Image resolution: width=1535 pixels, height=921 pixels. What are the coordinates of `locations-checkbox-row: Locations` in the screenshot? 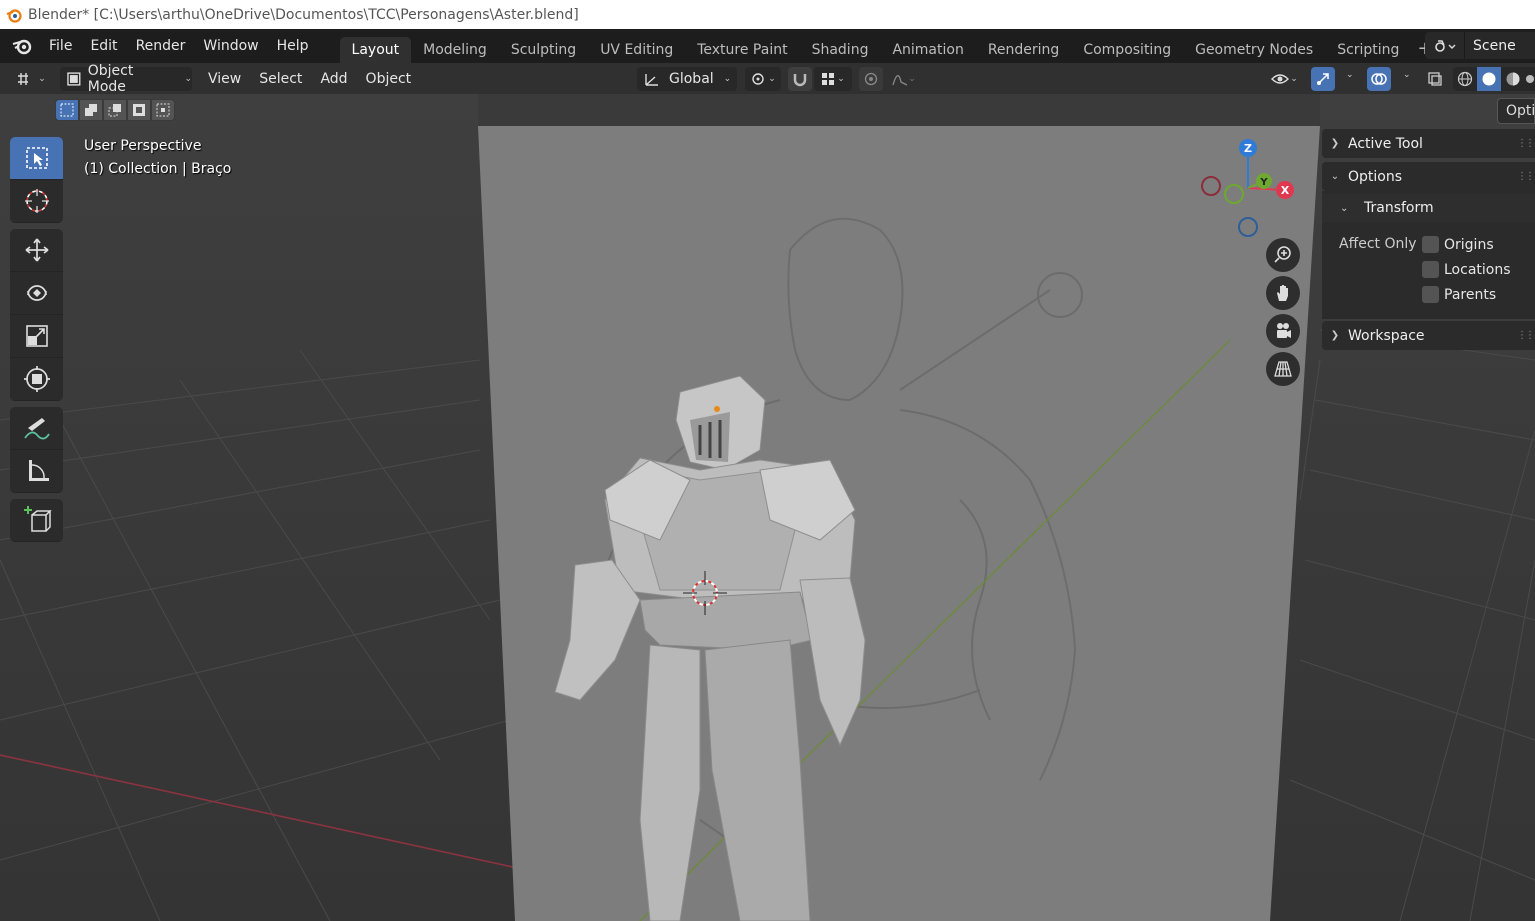 It's located at (1466, 269).